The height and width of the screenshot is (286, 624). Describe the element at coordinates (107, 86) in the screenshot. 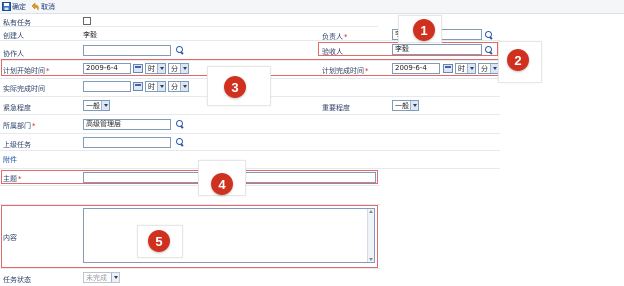

I see `actual-end-date-input` at that location.